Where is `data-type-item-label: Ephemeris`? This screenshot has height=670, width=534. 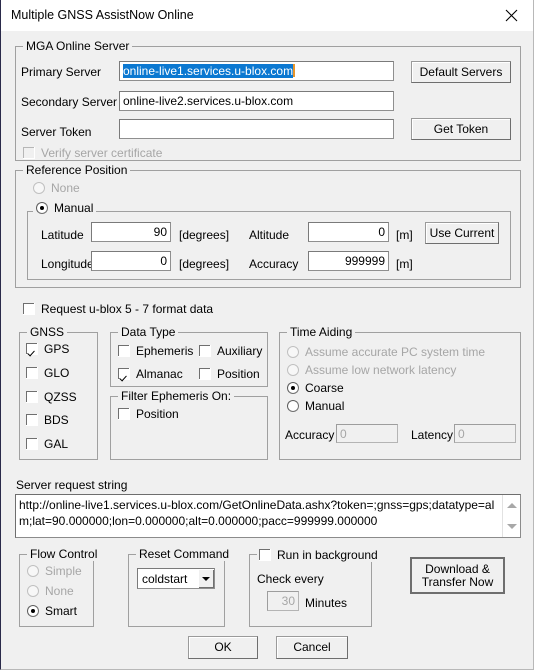 data-type-item-label: Ephemeris is located at coordinates (165, 351).